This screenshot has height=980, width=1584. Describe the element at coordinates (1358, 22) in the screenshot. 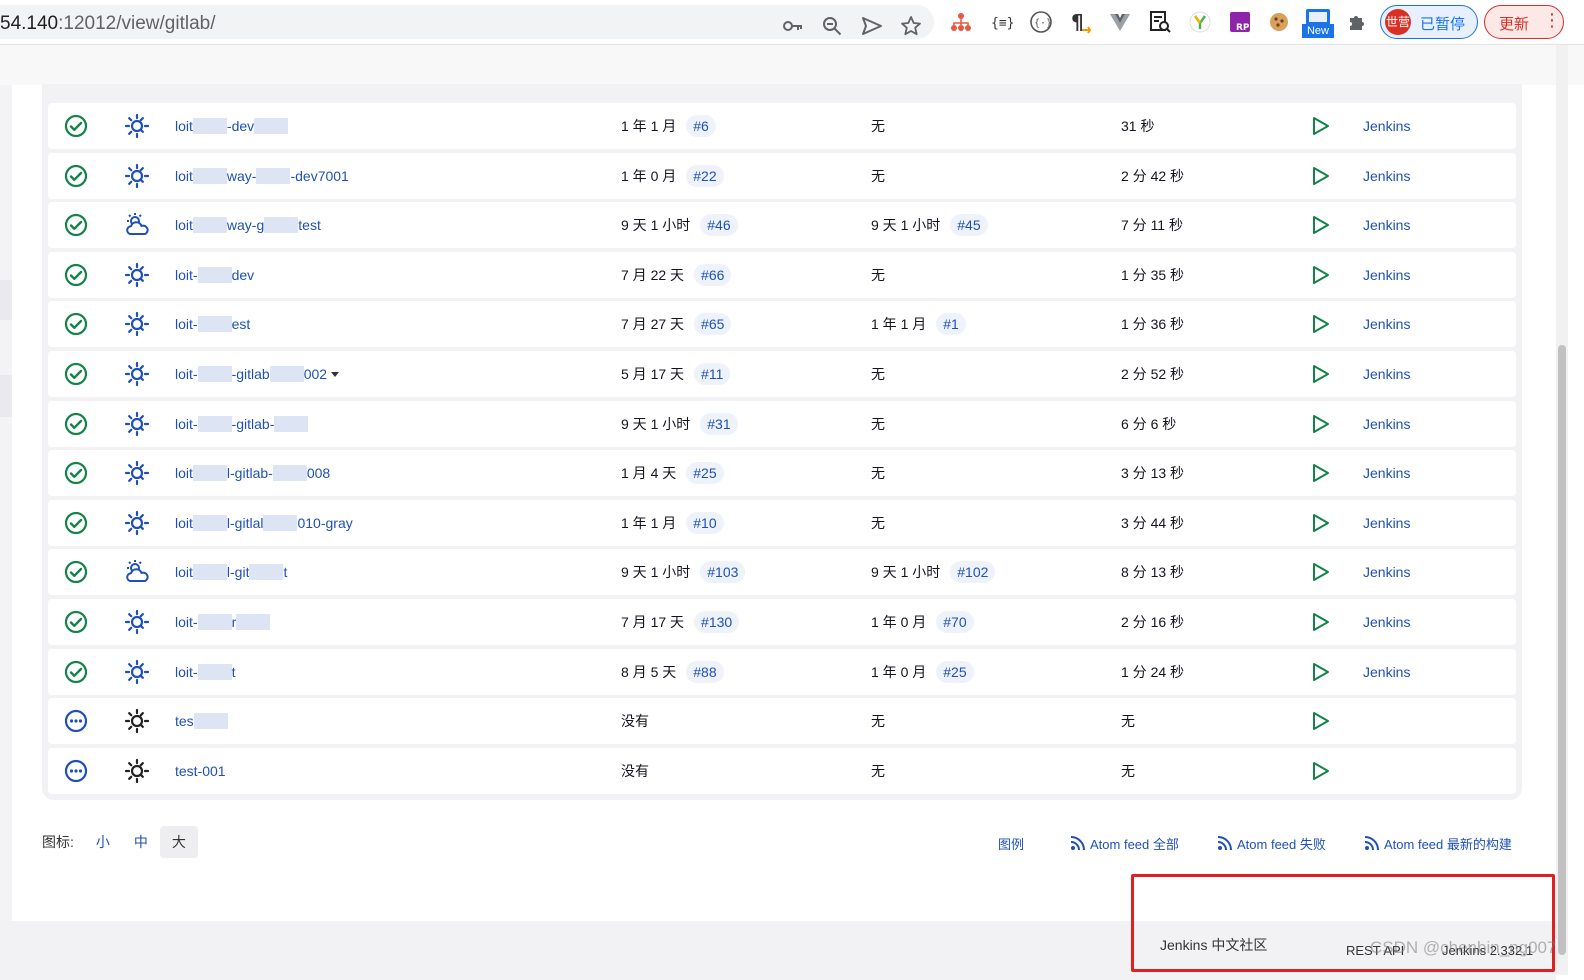

I see `puzzle-extensions-icon` at that location.